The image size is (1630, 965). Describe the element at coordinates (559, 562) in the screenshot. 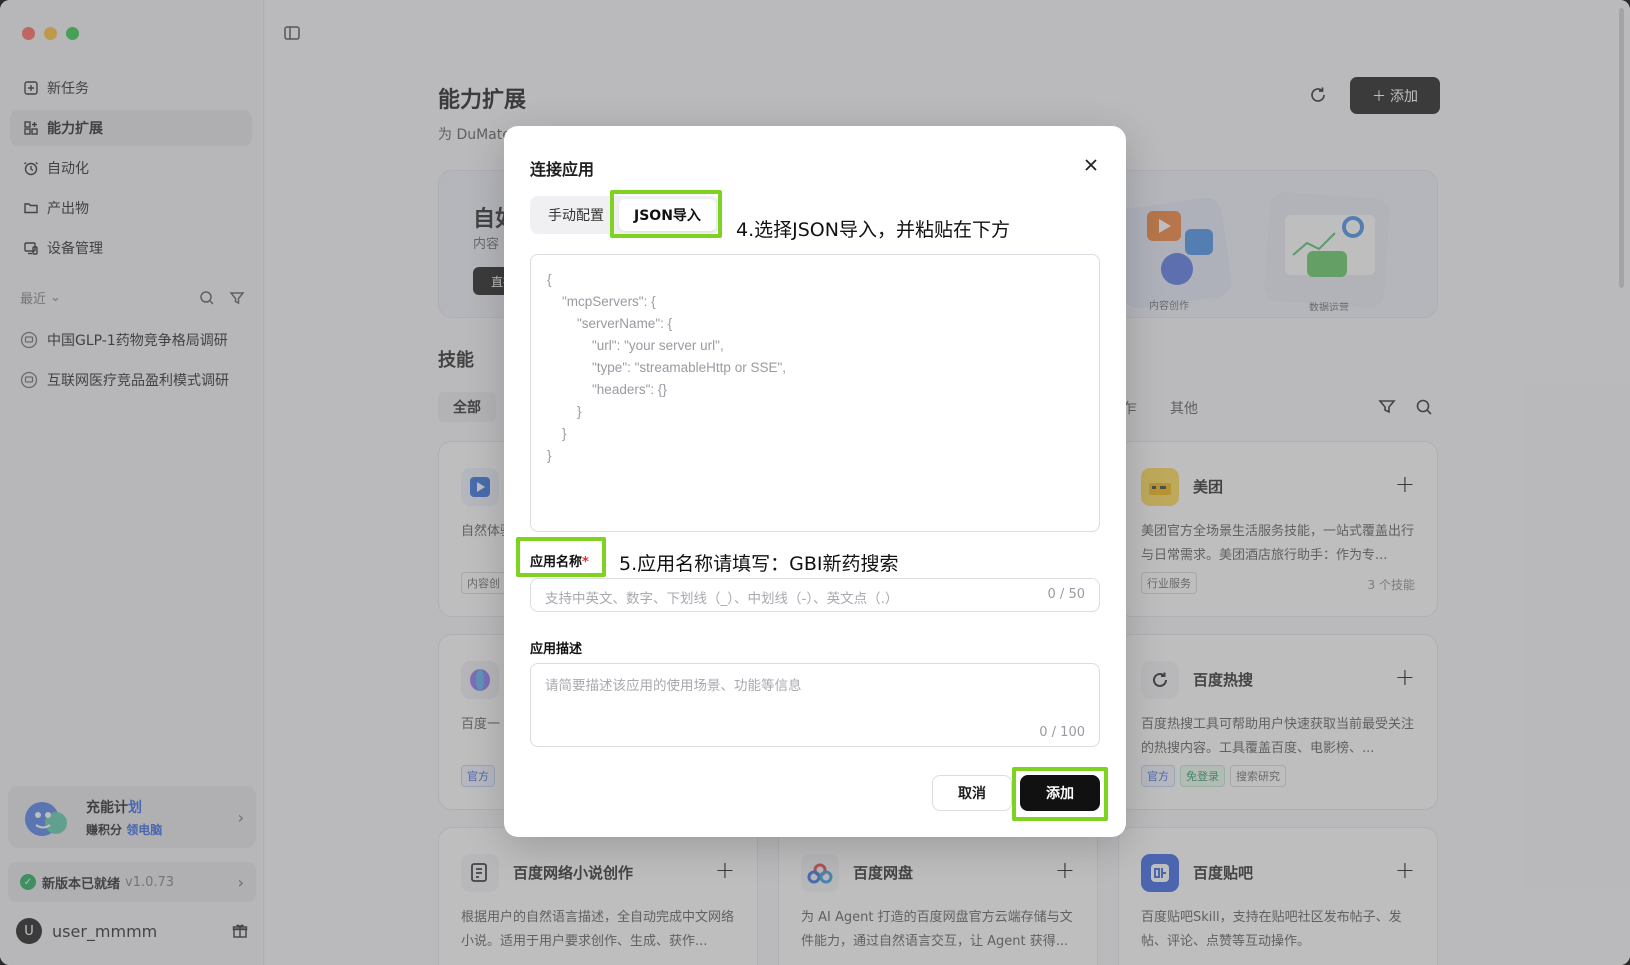

I see `app-name-label: 应用名称*` at that location.